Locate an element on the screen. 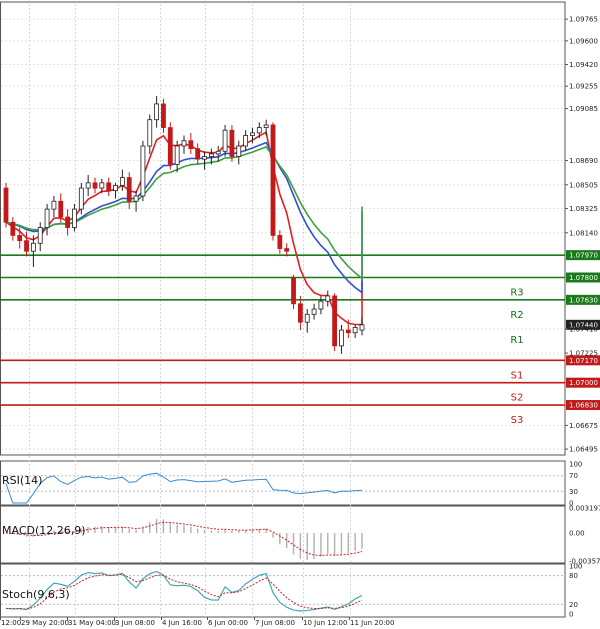 This screenshot has width=600, height=629. level-label-r1: R1 is located at coordinates (516, 340).